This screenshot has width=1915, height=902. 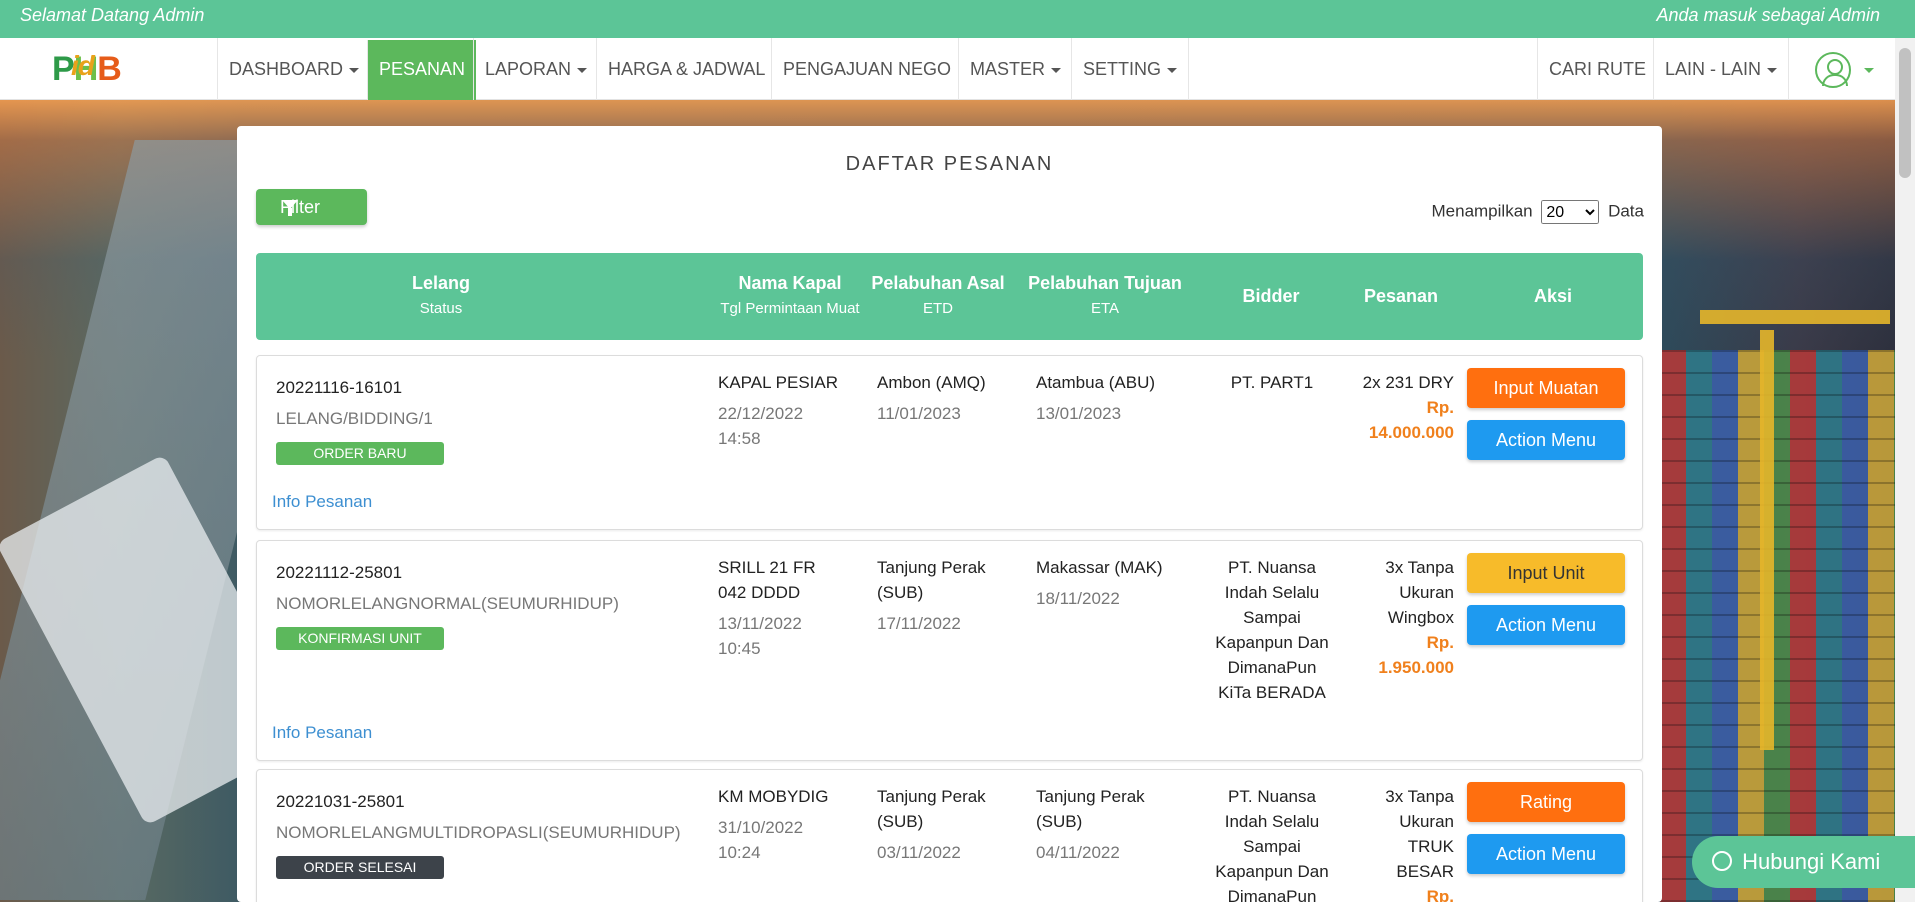 I want to click on header-tujuan-label: Pelabuhan Tujuan, so click(x=1105, y=283).